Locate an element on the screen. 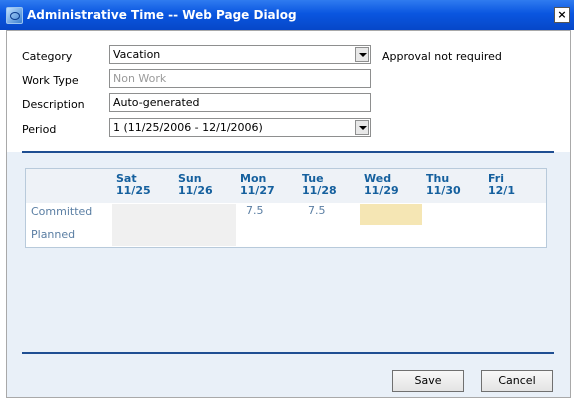 The width and height of the screenshot is (574, 403). divider-top is located at coordinates (288, 152).